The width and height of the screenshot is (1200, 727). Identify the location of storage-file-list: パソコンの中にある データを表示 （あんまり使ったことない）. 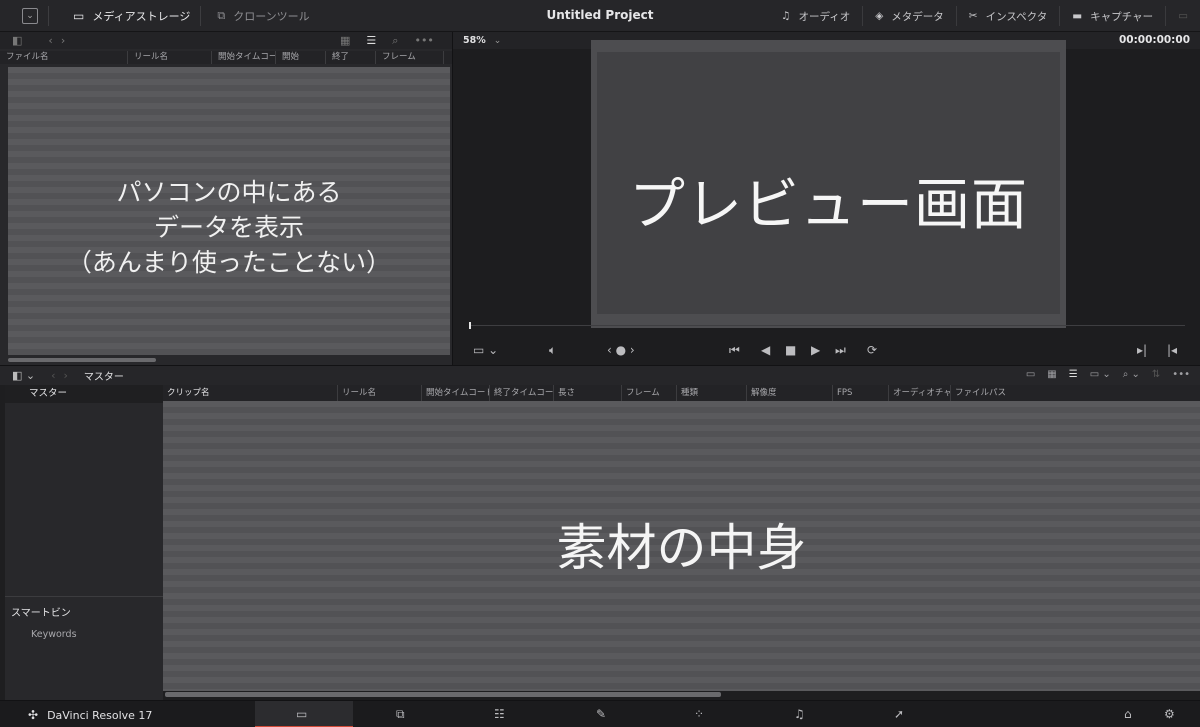
(229, 211).